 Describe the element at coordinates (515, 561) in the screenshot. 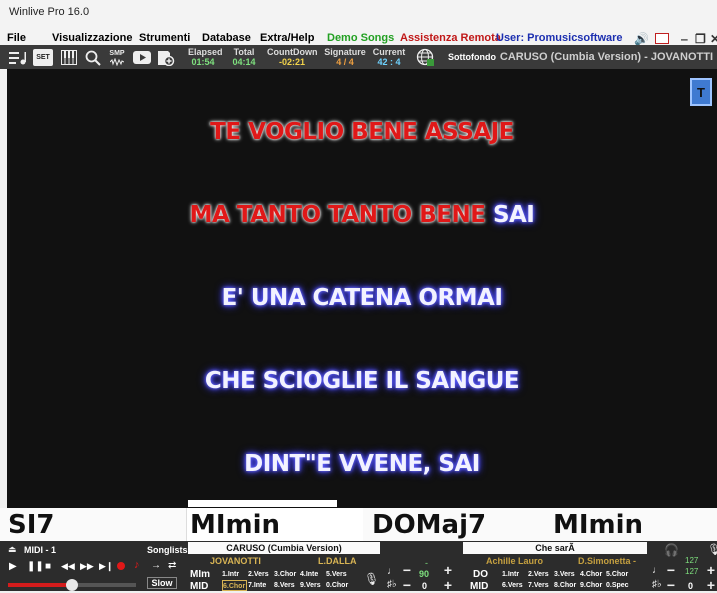

I see `deck2-artist: Achille Lauro` at that location.